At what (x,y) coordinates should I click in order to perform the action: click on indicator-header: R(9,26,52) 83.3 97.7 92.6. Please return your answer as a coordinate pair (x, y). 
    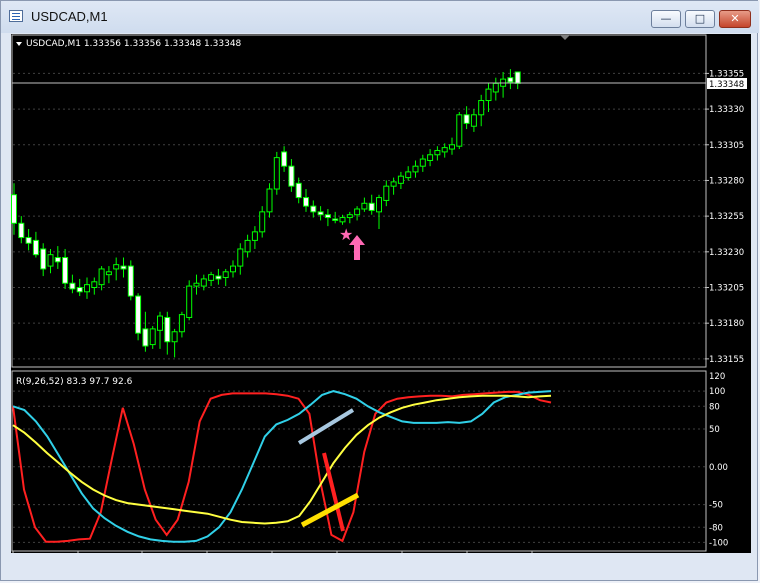
    Looking at the image, I should click on (74, 382).